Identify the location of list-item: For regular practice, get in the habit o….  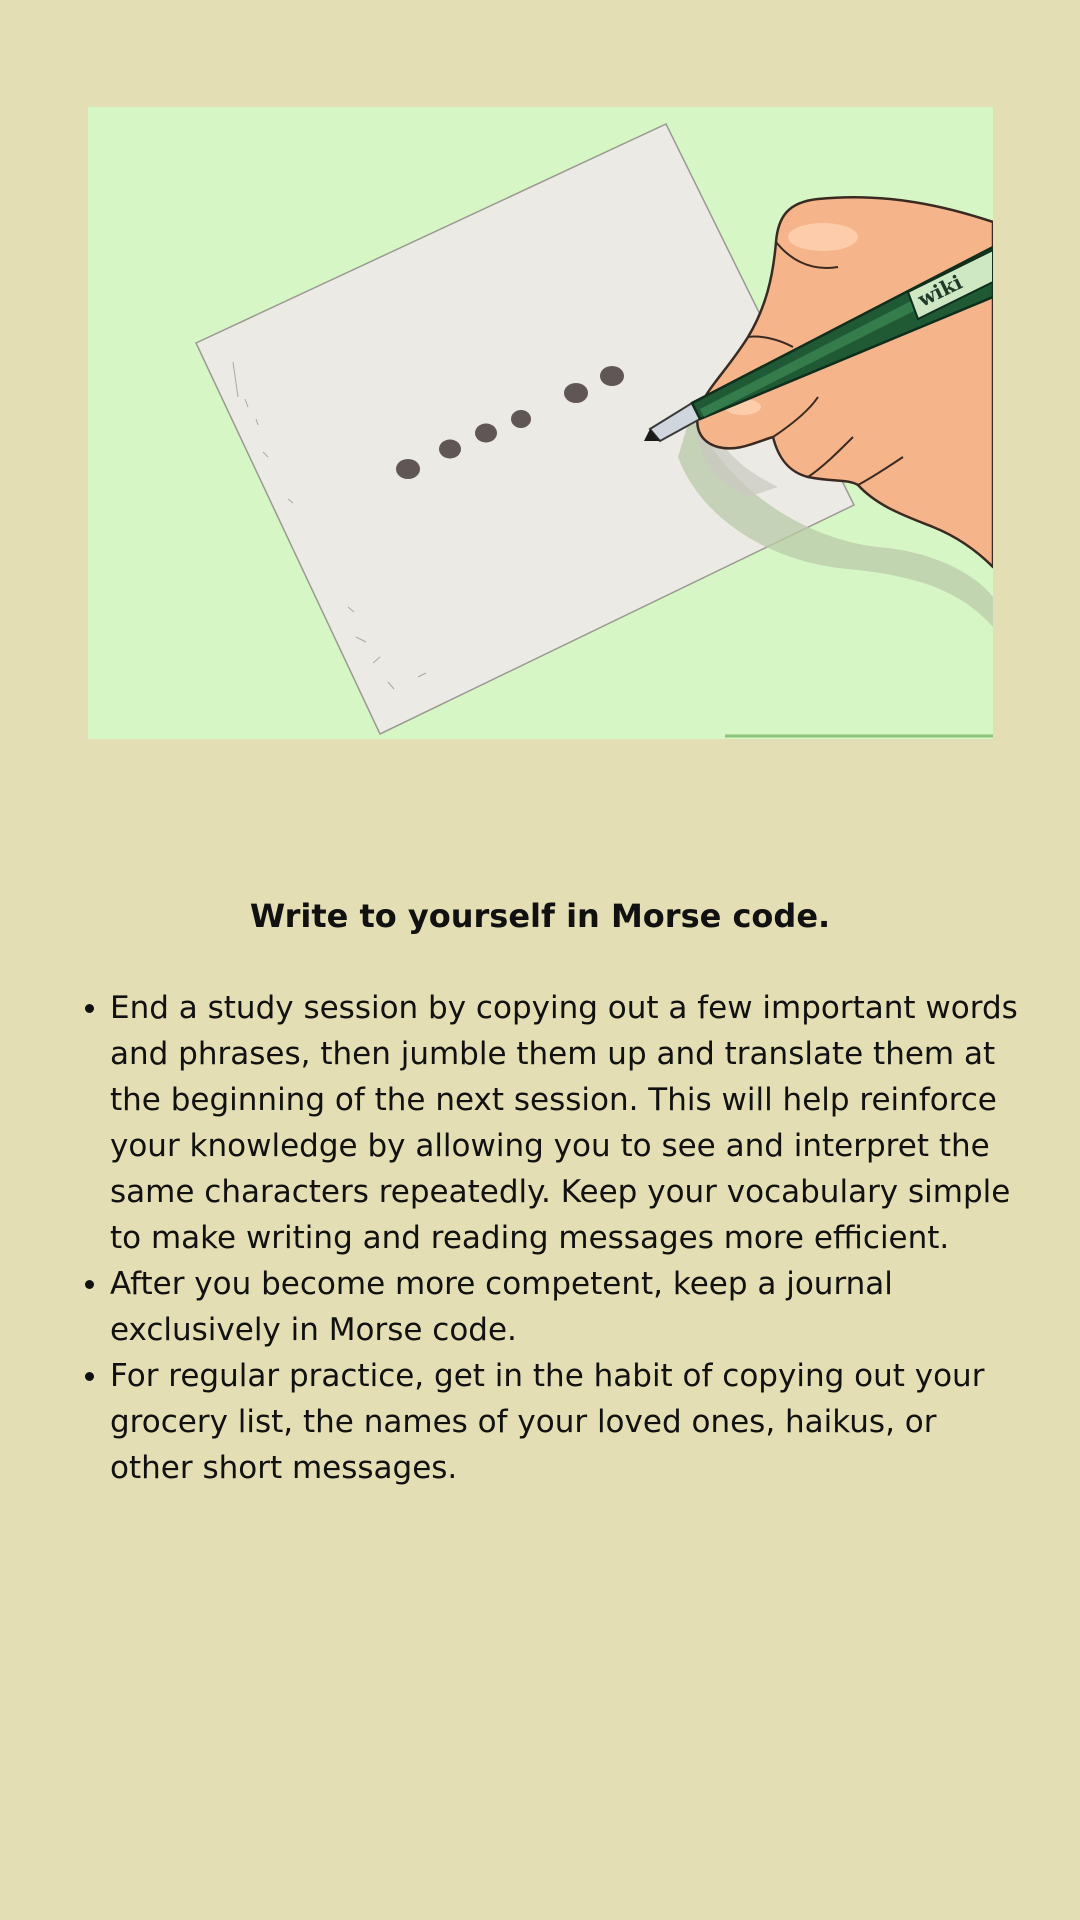
(565, 1422).